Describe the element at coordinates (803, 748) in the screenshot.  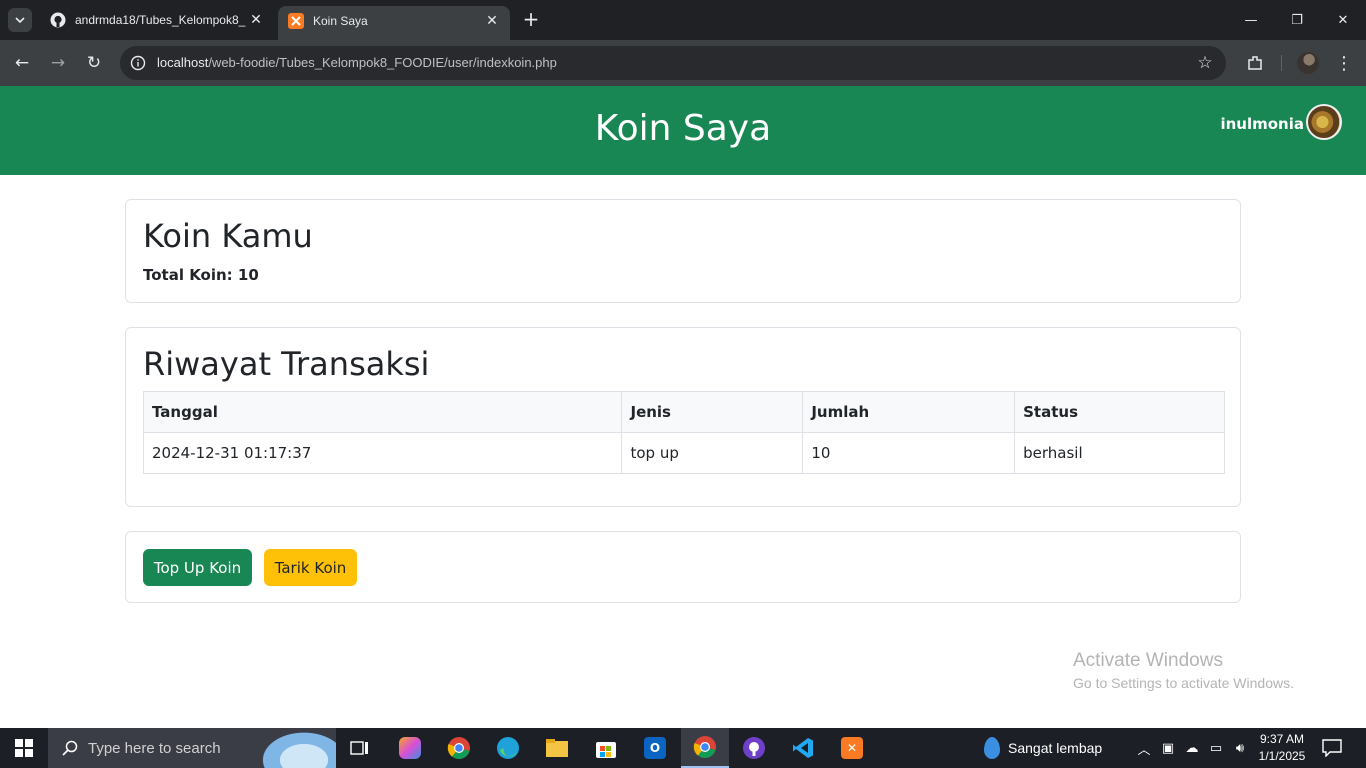
I see `vscode-icon` at that location.